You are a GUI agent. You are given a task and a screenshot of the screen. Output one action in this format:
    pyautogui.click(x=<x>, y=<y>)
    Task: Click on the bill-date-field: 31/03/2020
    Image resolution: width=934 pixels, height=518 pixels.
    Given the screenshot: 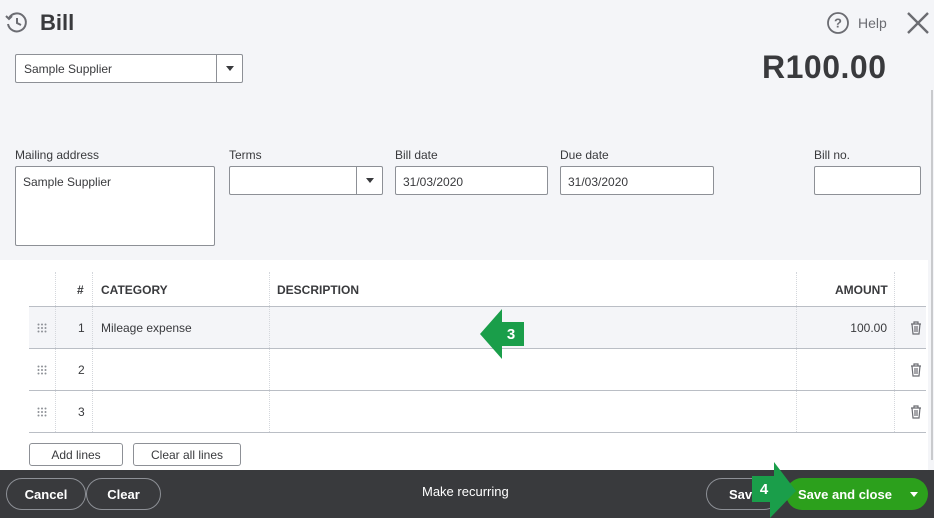 What is the action you would take?
    pyautogui.click(x=471, y=180)
    